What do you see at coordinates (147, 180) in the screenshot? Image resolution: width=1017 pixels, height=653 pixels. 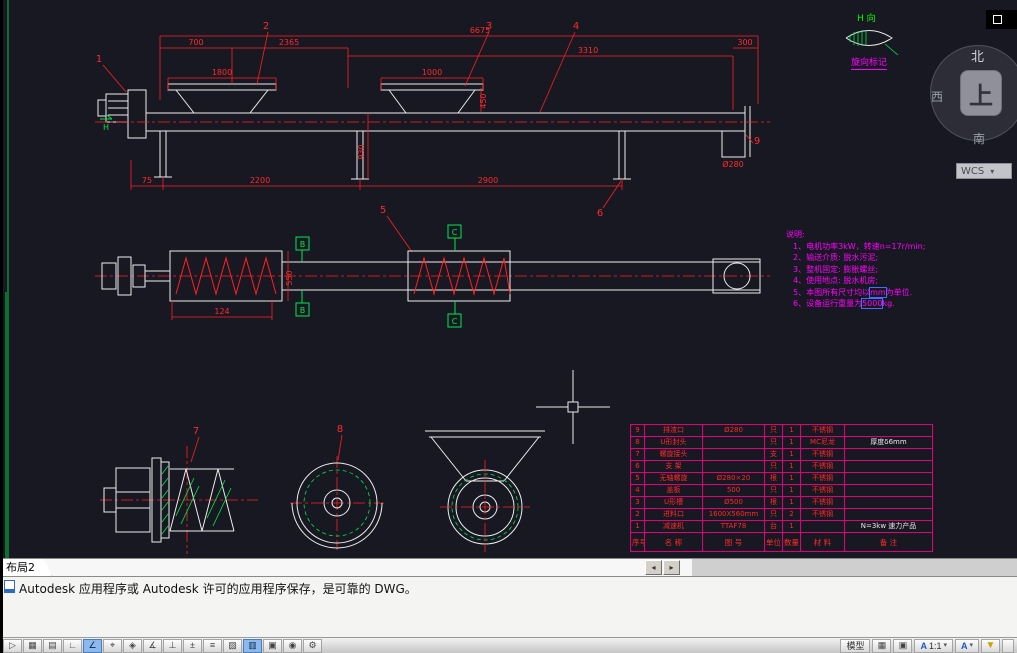 I see `svg-text: 75` at bounding box center [147, 180].